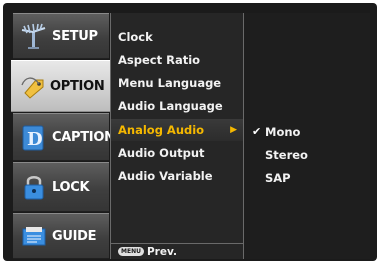  I want to click on sidebar-item-caption: D CAPTION, so click(64, 137).